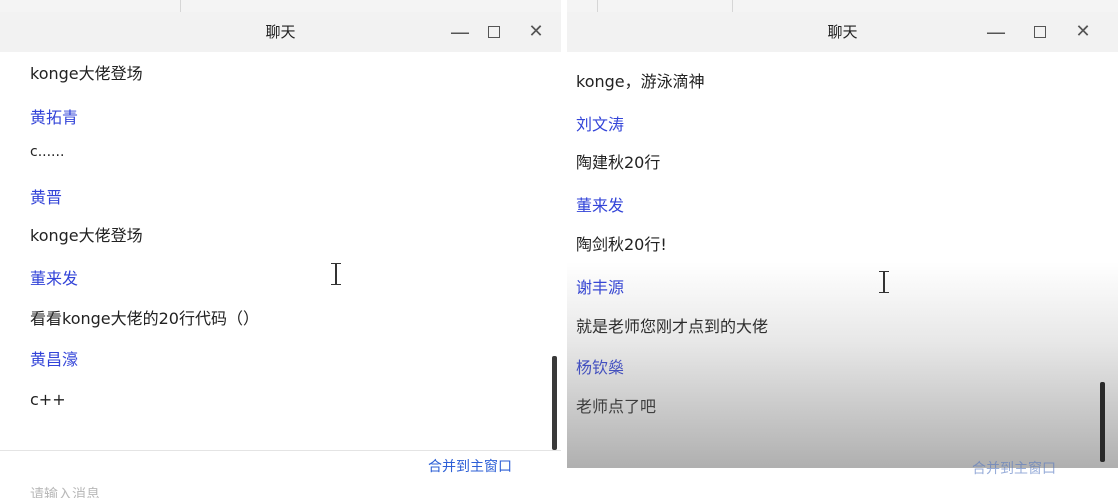 This screenshot has width=1118, height=498. I want to click on sender-name: 黄昌濠, so click(54, 358).